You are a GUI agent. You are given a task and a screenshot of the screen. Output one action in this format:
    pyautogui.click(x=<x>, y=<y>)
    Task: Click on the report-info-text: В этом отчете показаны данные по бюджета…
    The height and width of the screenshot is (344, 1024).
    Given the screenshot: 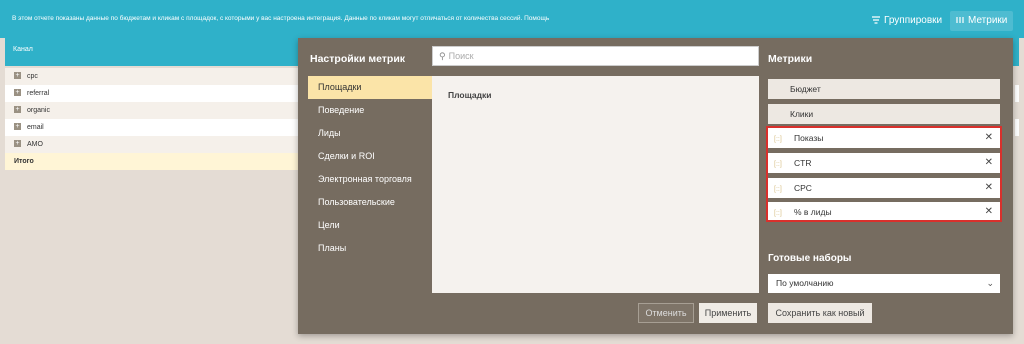 What is the action you would take?
    pyautogui.click(x=281, y=18)
    